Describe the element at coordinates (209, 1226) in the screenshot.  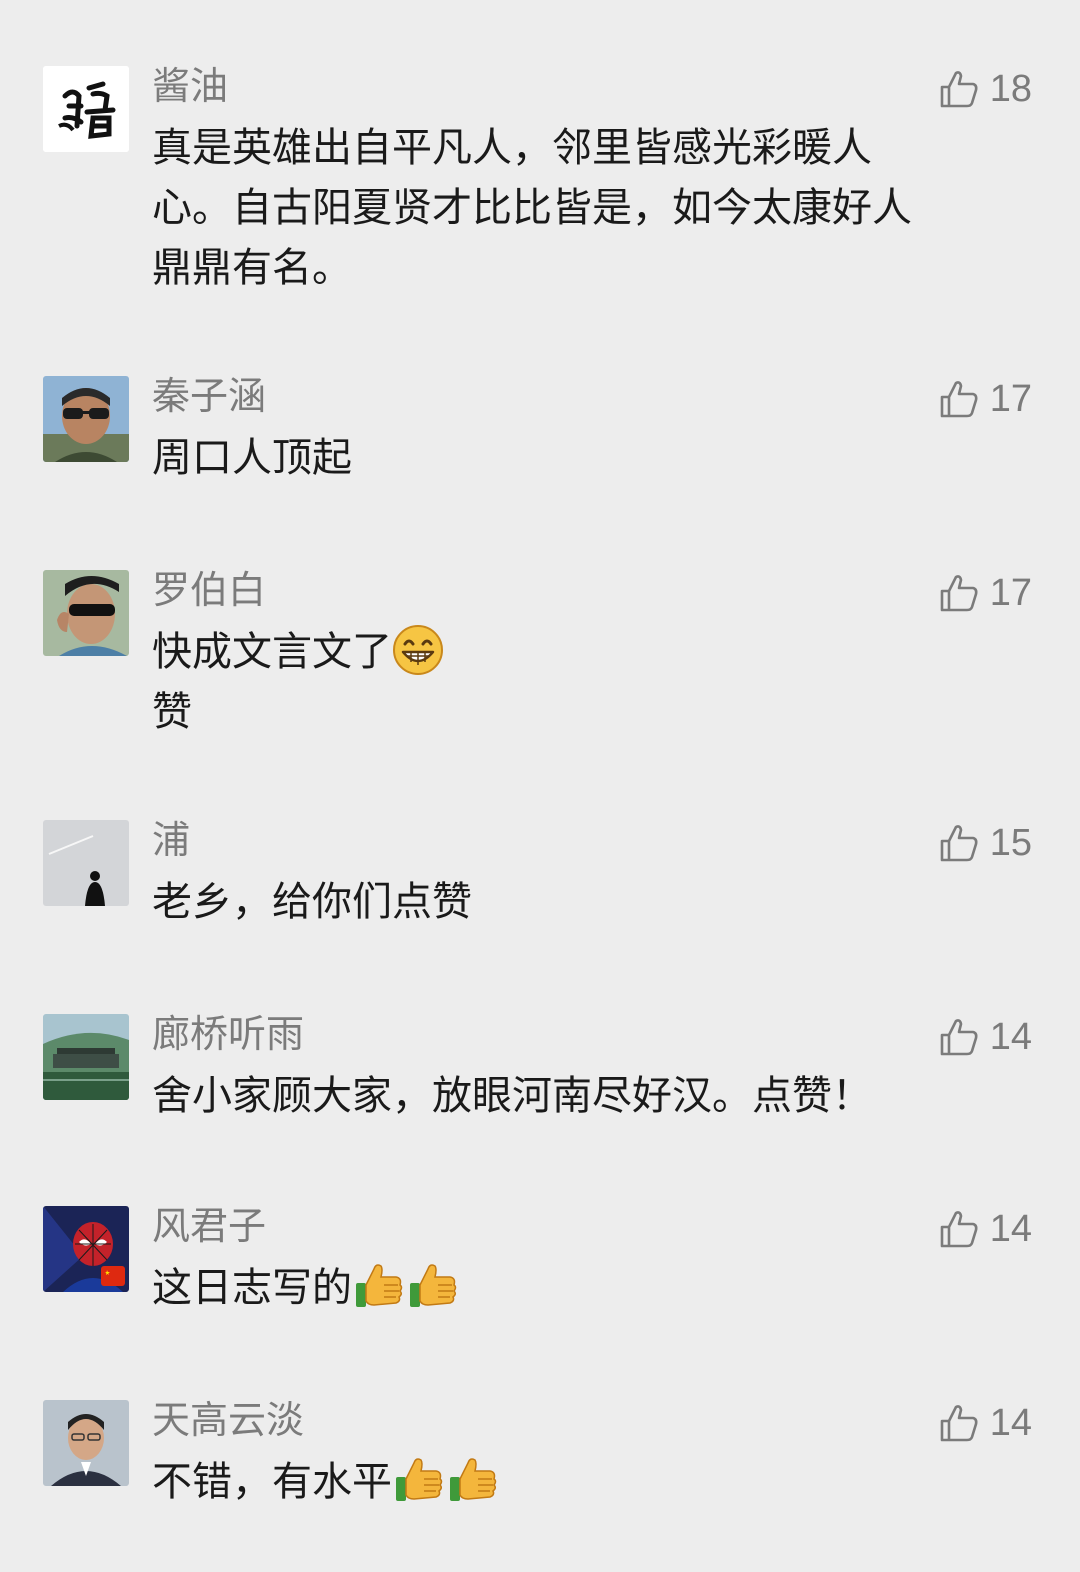
I see `commenter-name: 风君子` at that location.